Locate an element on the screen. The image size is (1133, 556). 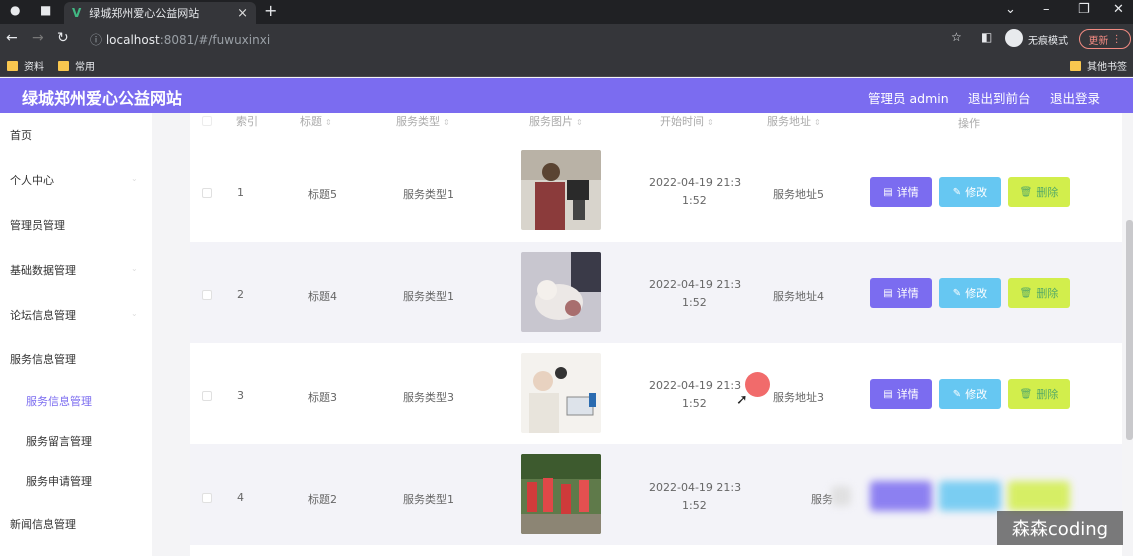
logout-link: 退出登录 is located at coordinates (1075, 97).